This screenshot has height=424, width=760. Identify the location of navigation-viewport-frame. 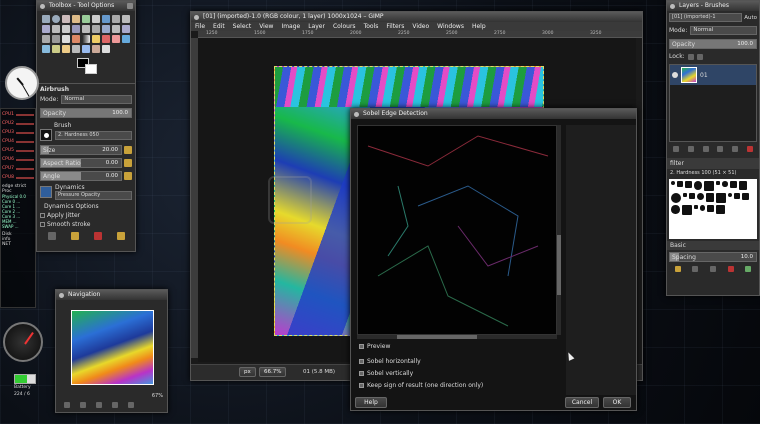
(112, 347).